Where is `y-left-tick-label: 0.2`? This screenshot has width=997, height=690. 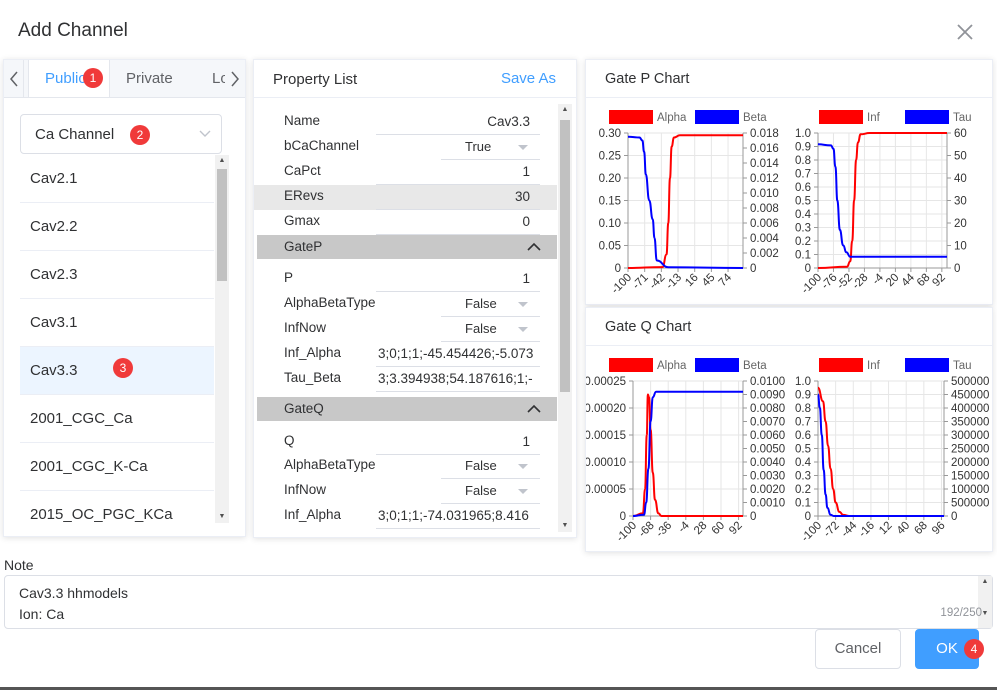
y-left-tick-label: 0.2 is located at coordinates (803, 490).